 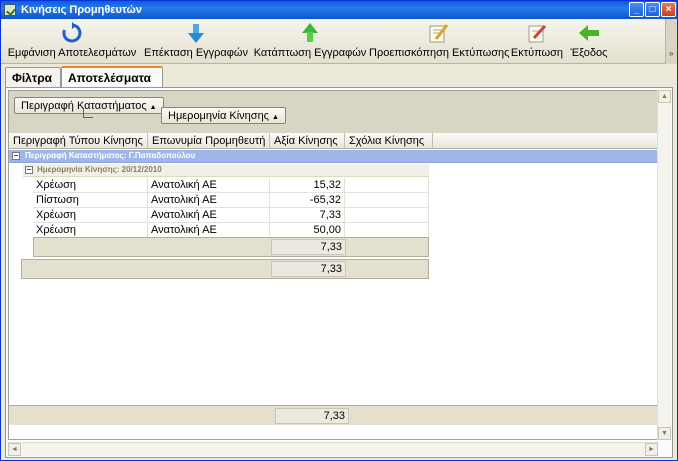 I want to click on scroll-up-button: ▲, so click(x=664, y=96).